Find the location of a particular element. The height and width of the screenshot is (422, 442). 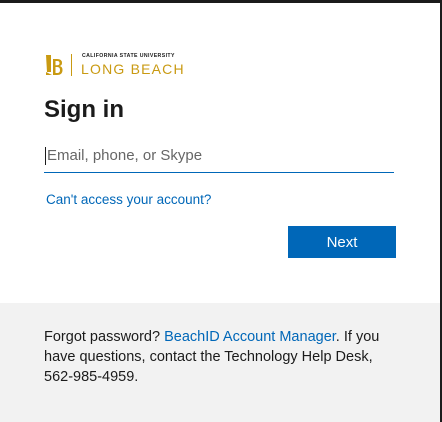

next-button: Next is located at coordinates (342, 242).